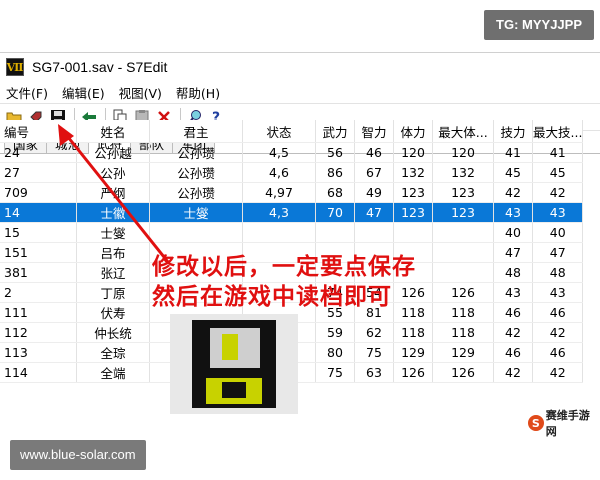 This screenshot has width=600, height=480. I want to click on site-logo: S 赛维手游网, so click(564, 423).